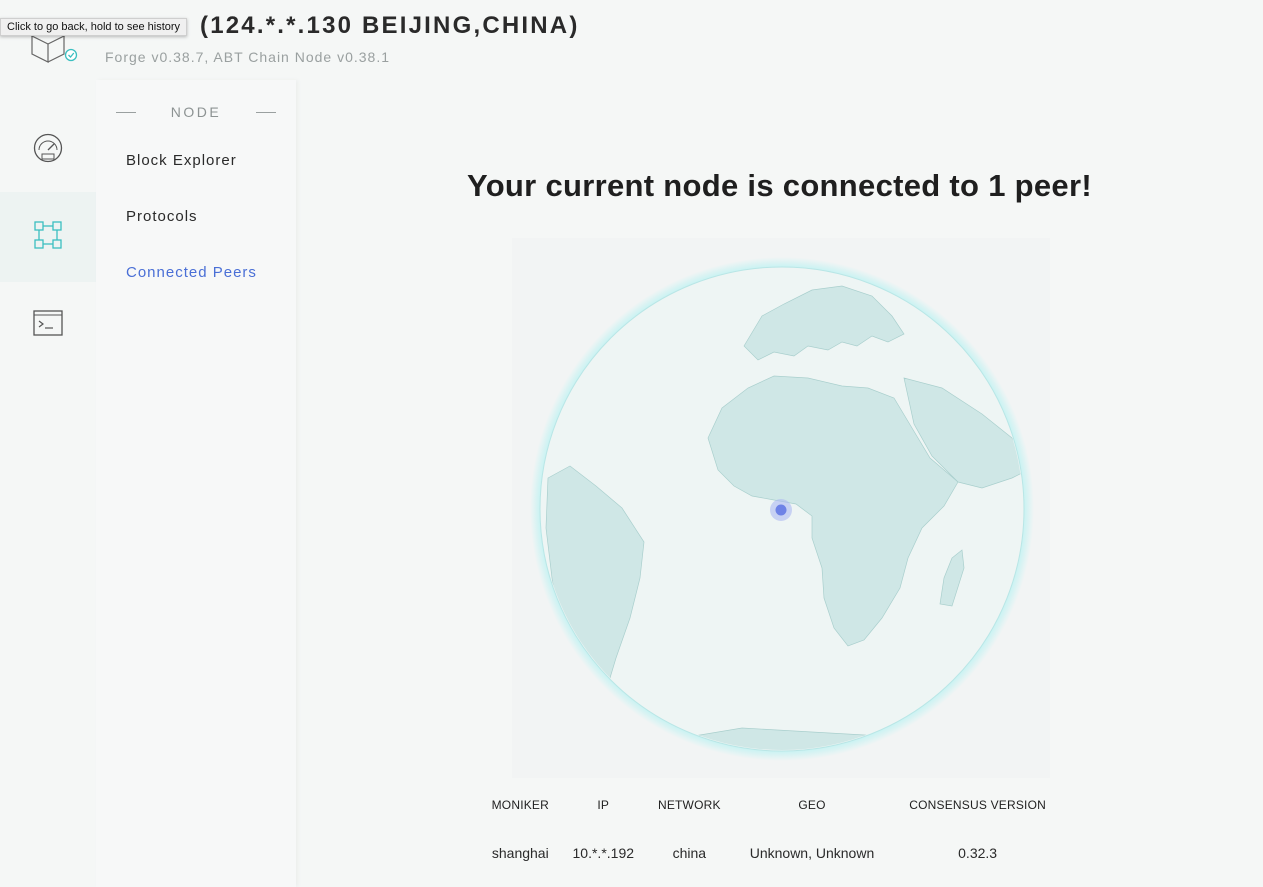 This screenshot has height=887, width=1263. Describe the element at coordinates (689, 805) in the screenshot. I see `column-header-network: NETWORK` at that location.